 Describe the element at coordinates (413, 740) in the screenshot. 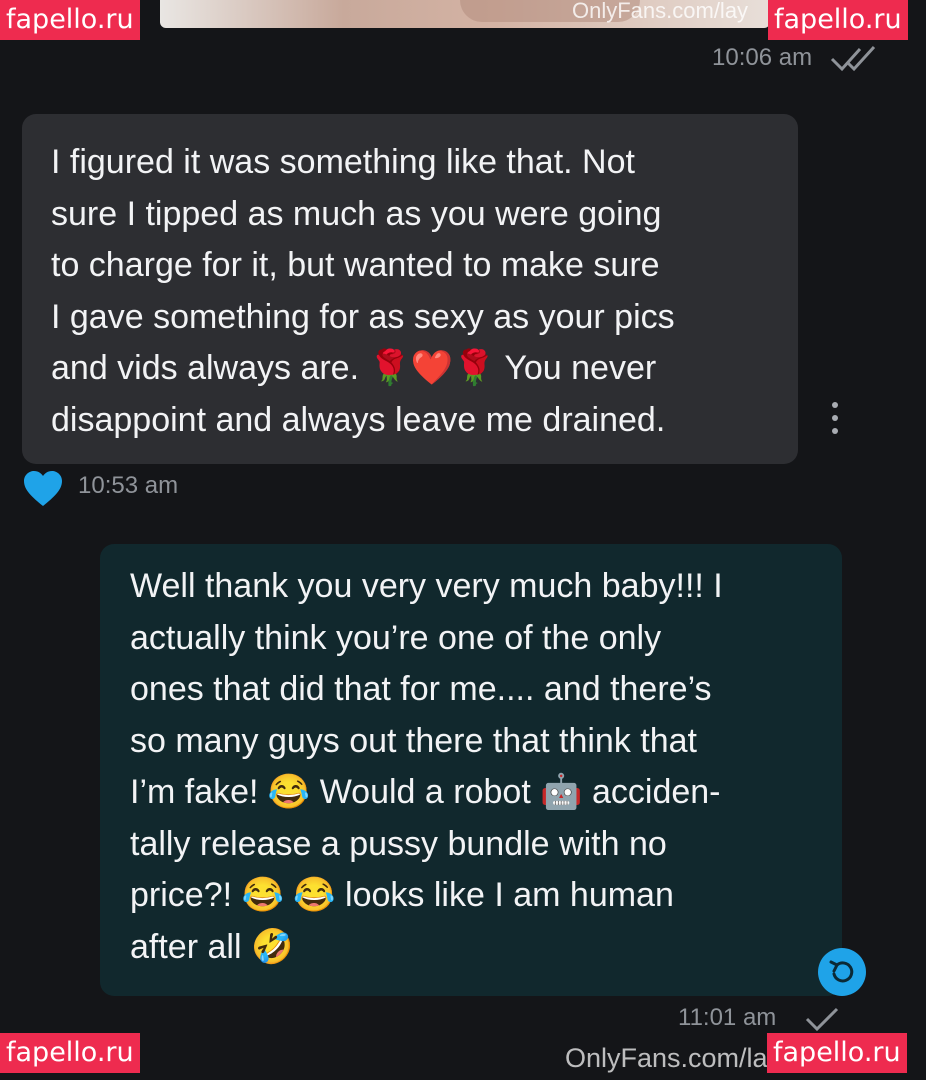

I see `message-text-line: so many guys out there that think that` at that location.